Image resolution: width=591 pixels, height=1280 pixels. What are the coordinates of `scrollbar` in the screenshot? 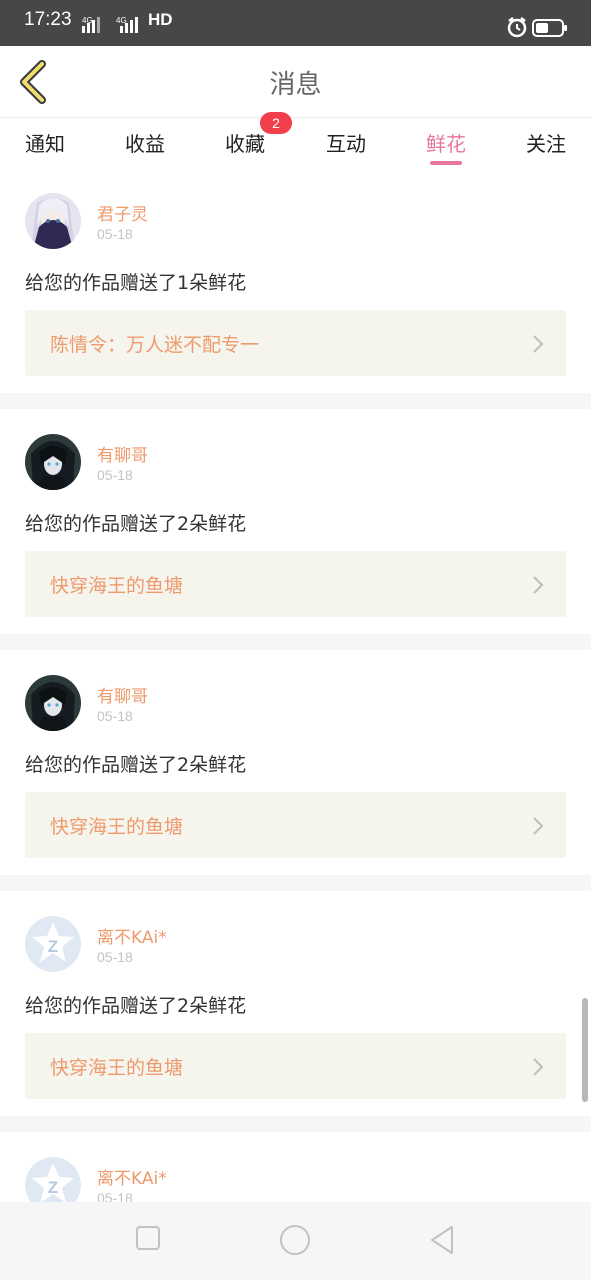 It's located at (585, 1050).